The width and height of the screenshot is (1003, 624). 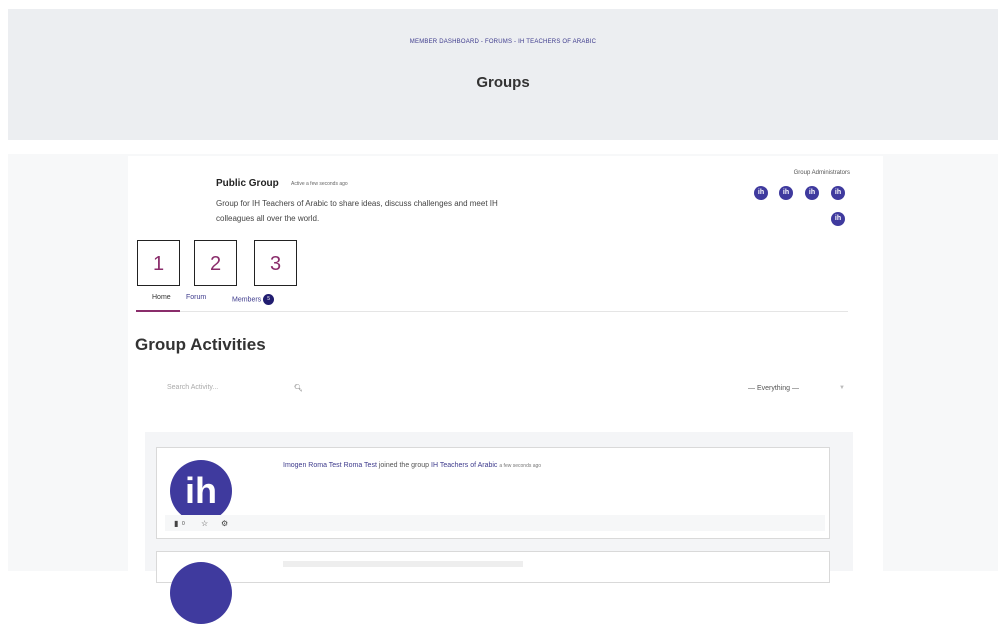 I want to click on active-tab-indicator, so click(x=158, y=311).